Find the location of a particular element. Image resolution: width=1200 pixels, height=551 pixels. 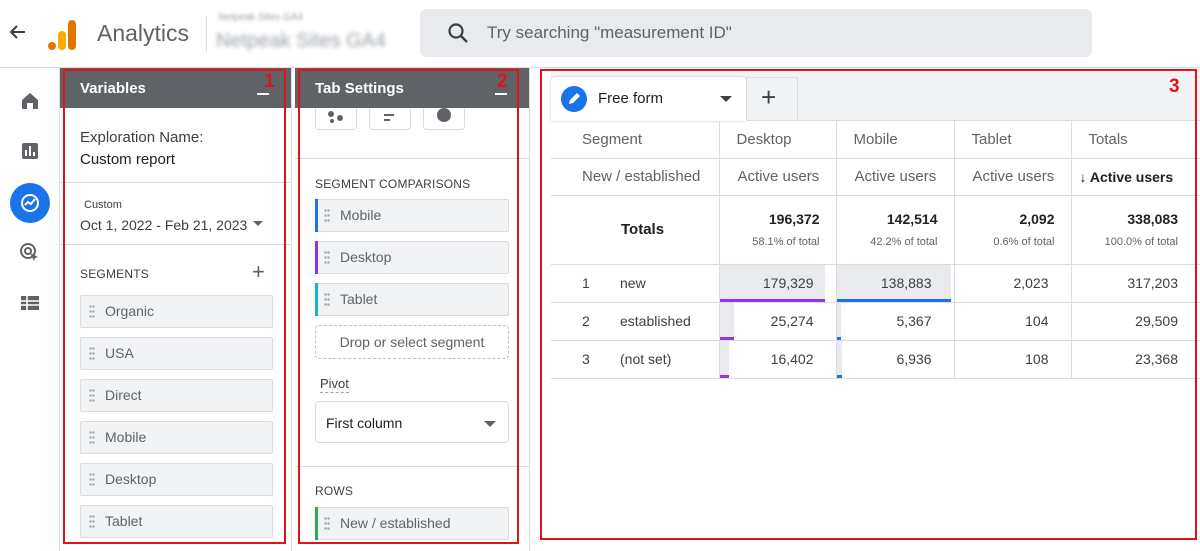

advertising-icon is located at coordinates (30, 253).